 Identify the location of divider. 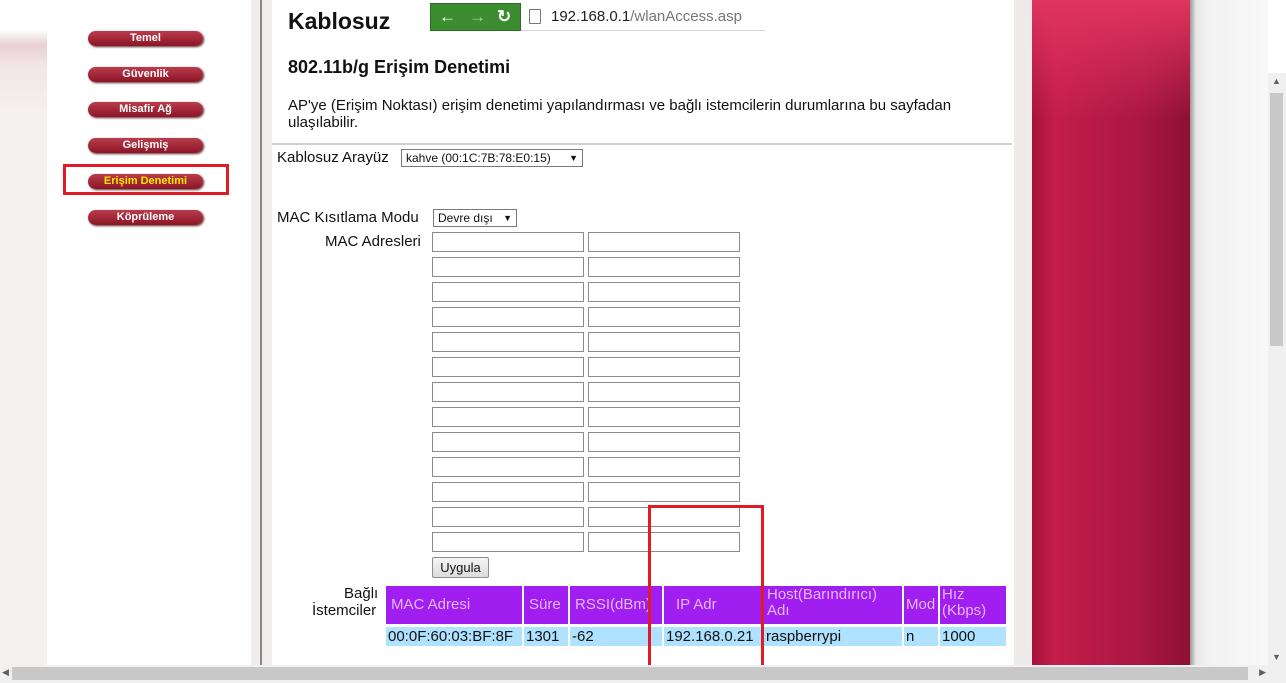
(261, 332).